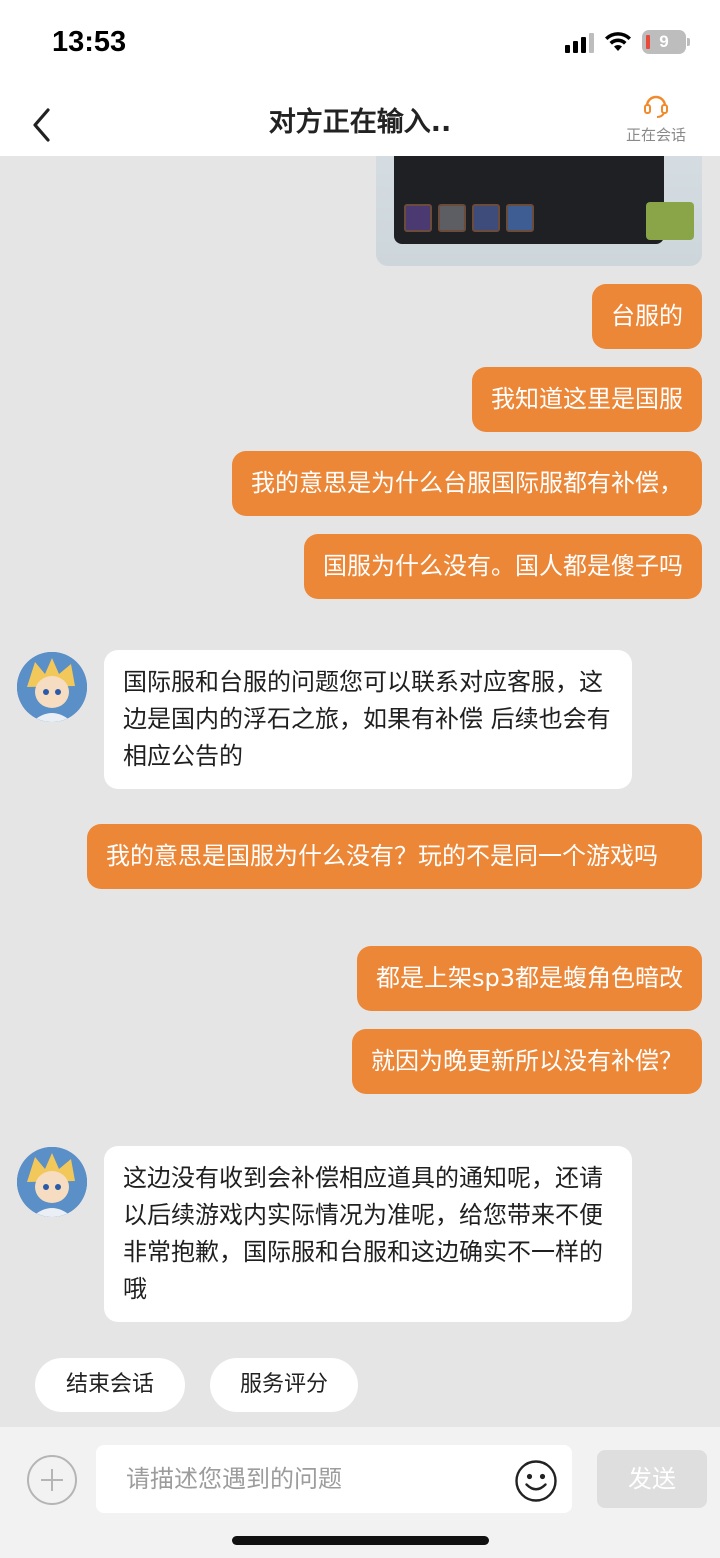 The width and height of the screenshot is (720, 1558). Describe the element at coordinates (360, 43) in the screenshot. I see `status-bar: 13:53 9` at that location.